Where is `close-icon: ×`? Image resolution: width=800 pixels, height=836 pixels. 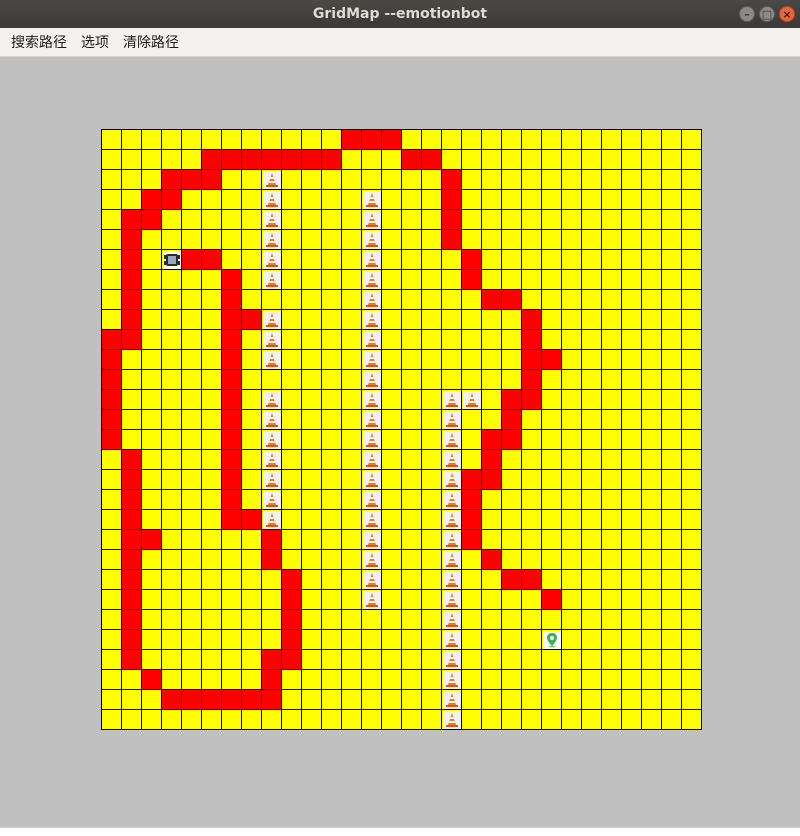 close-icon: × is located at coordinates (787, 14).